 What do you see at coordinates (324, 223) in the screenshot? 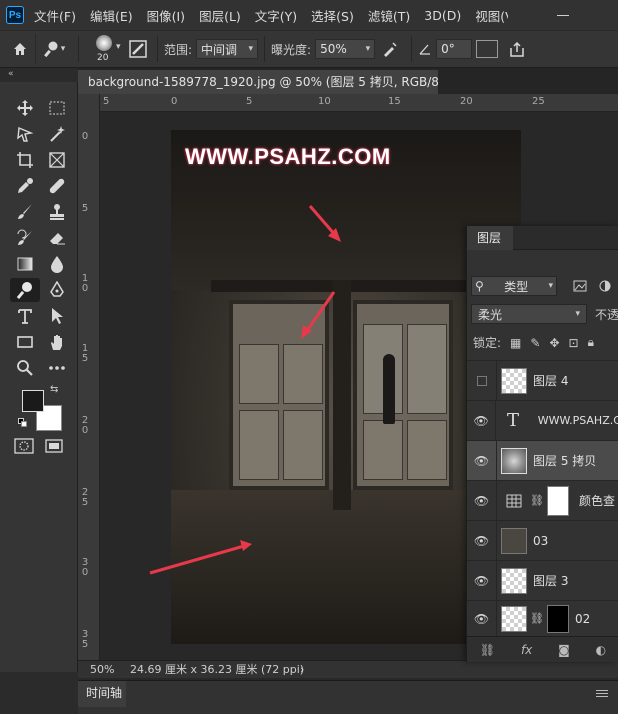
I see `arrow-ceiling` at bounding box center [324, 223].